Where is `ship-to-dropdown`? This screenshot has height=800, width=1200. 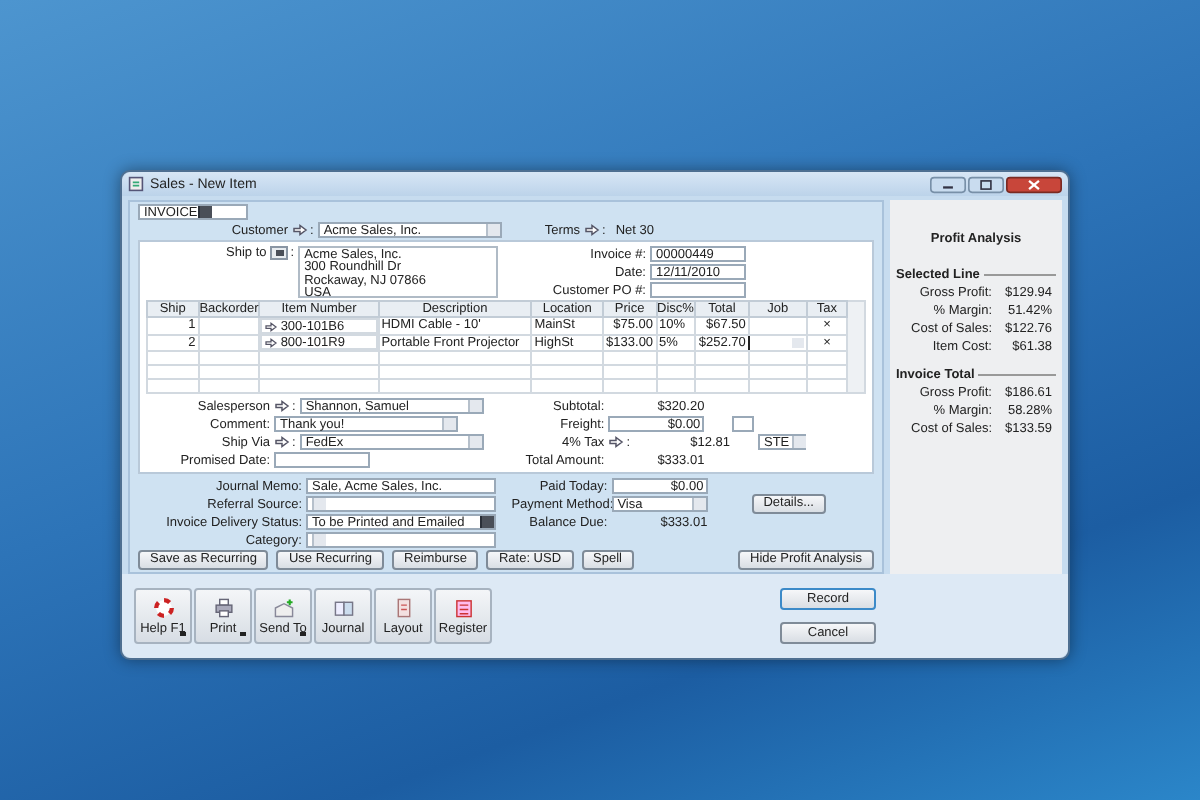
ship-to-dropdown is located at coordinates (279, 253).